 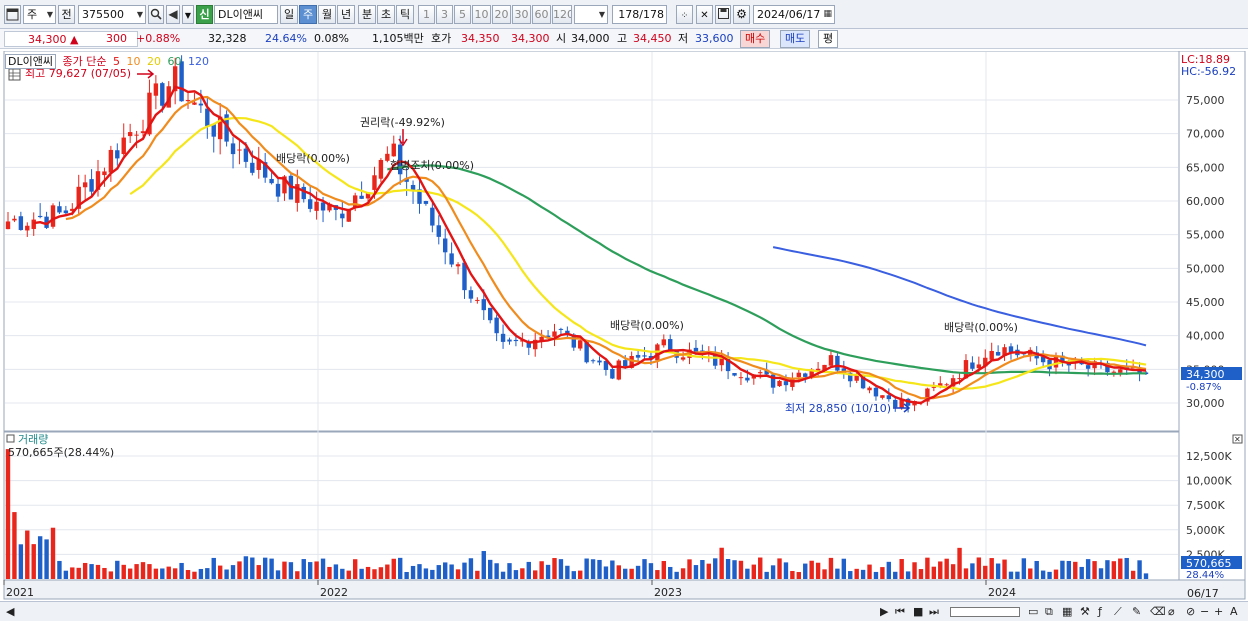 What do you see at coordinates (591, 14) in the screenshot?
I see `custom-interval-select: ▼` at bounding box center [591, 14].